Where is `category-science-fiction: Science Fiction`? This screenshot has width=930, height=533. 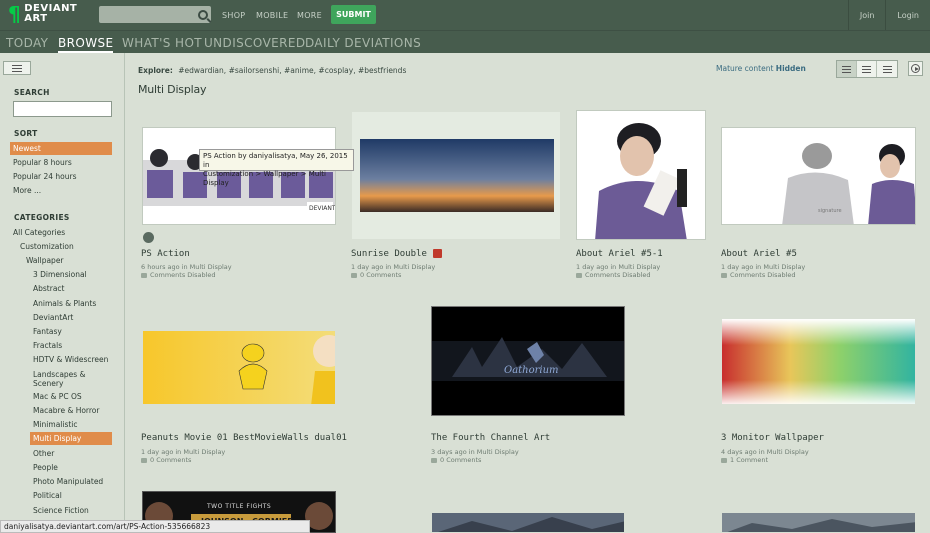
category-science-fiction: Science Fiction is located at coordinates (61, 510).